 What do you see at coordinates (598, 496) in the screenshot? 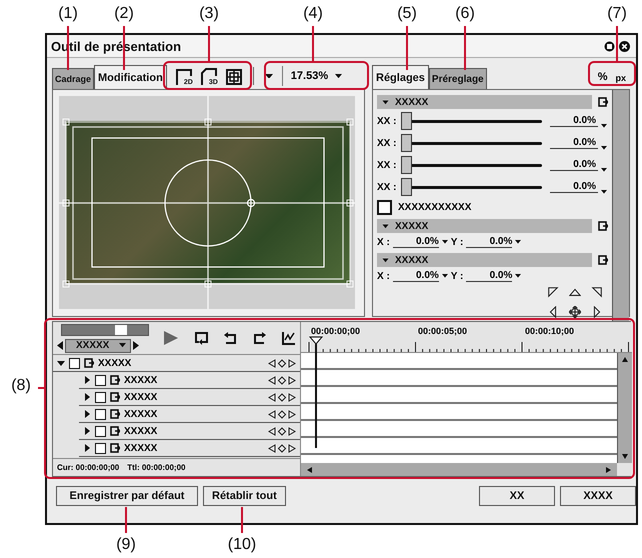
I see `dialog-button: XXXX` at bounding box center [598, 496].